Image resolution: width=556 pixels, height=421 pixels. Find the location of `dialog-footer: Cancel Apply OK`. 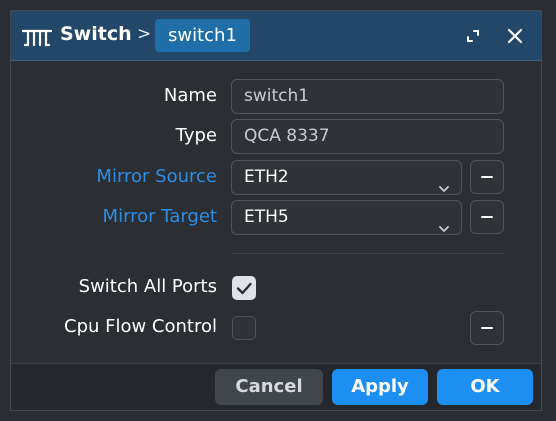

dialog-footer: Cancel Apply OK is located at coordinates (276, 386).